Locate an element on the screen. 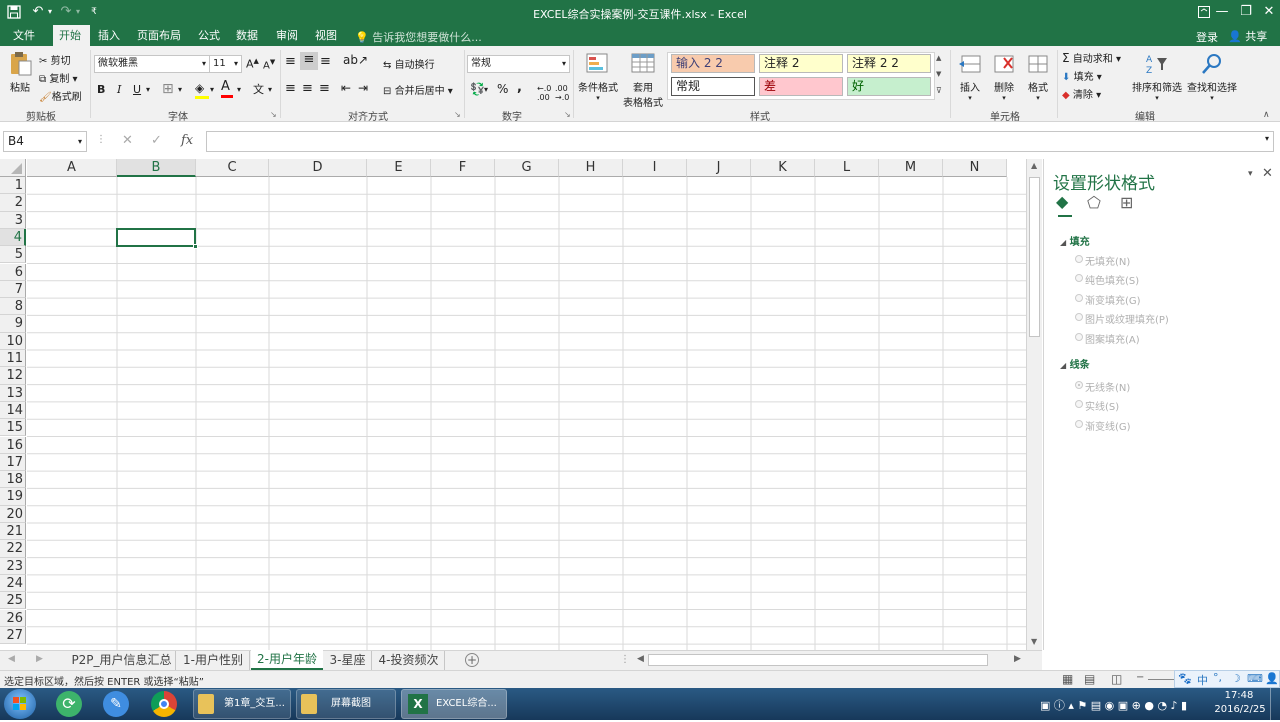 The height and width of the screenshot is (722, 1280). italic-button: I is located at coordinates (119, 89).